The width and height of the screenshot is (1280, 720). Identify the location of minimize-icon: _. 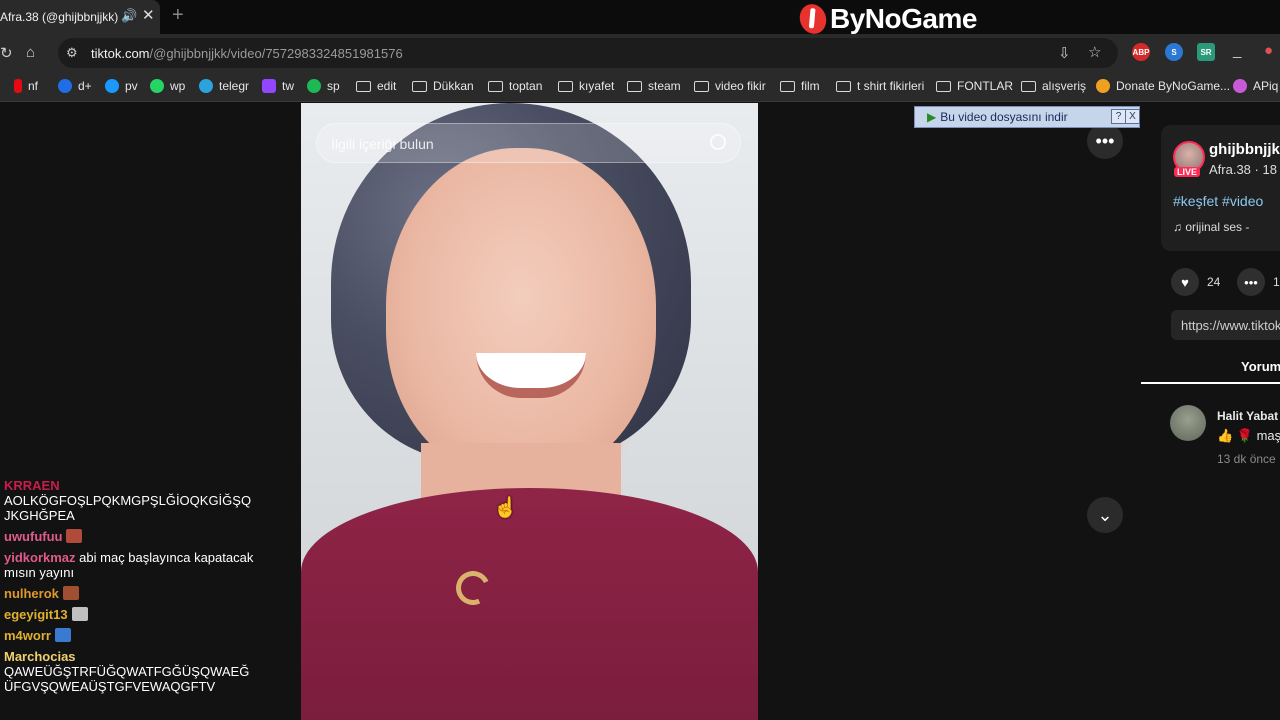
(1237, 50).